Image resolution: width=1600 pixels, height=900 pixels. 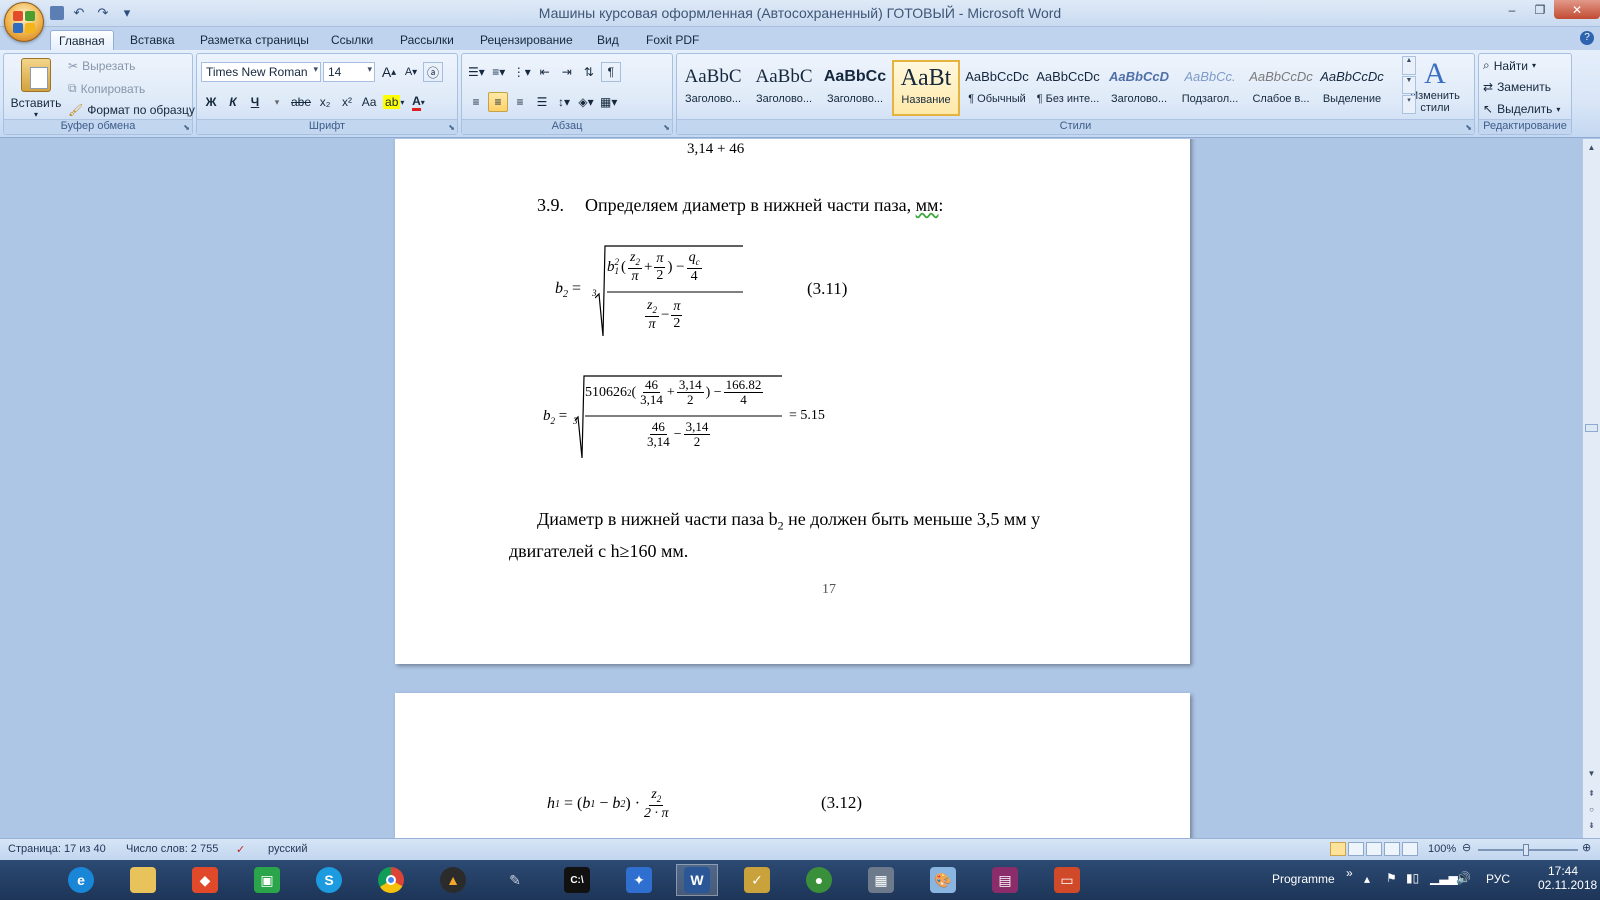 What do you see at coordinates (101, 66) in the screenshot?
I see `cut-button: ✂ Вырезать` at bounding box center [101, 66].